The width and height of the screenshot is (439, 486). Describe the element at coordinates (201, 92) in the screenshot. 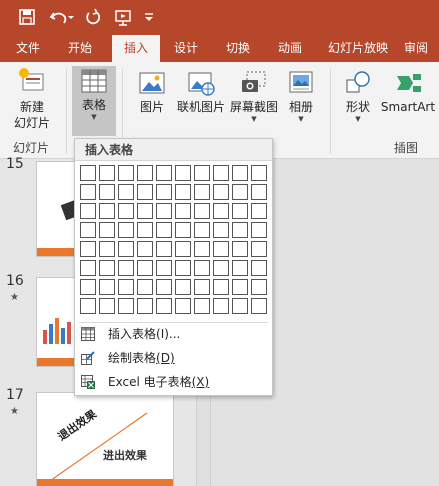

I see `online-picture-button: 联机图片` at that location.